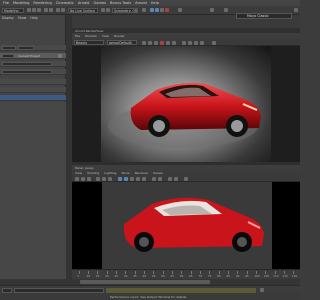 The height and width of the screenshot is (300, 320). Describe the element at coordinates (65, 3) in the screenshot. I see `menu-item: Cinematic` at that location.